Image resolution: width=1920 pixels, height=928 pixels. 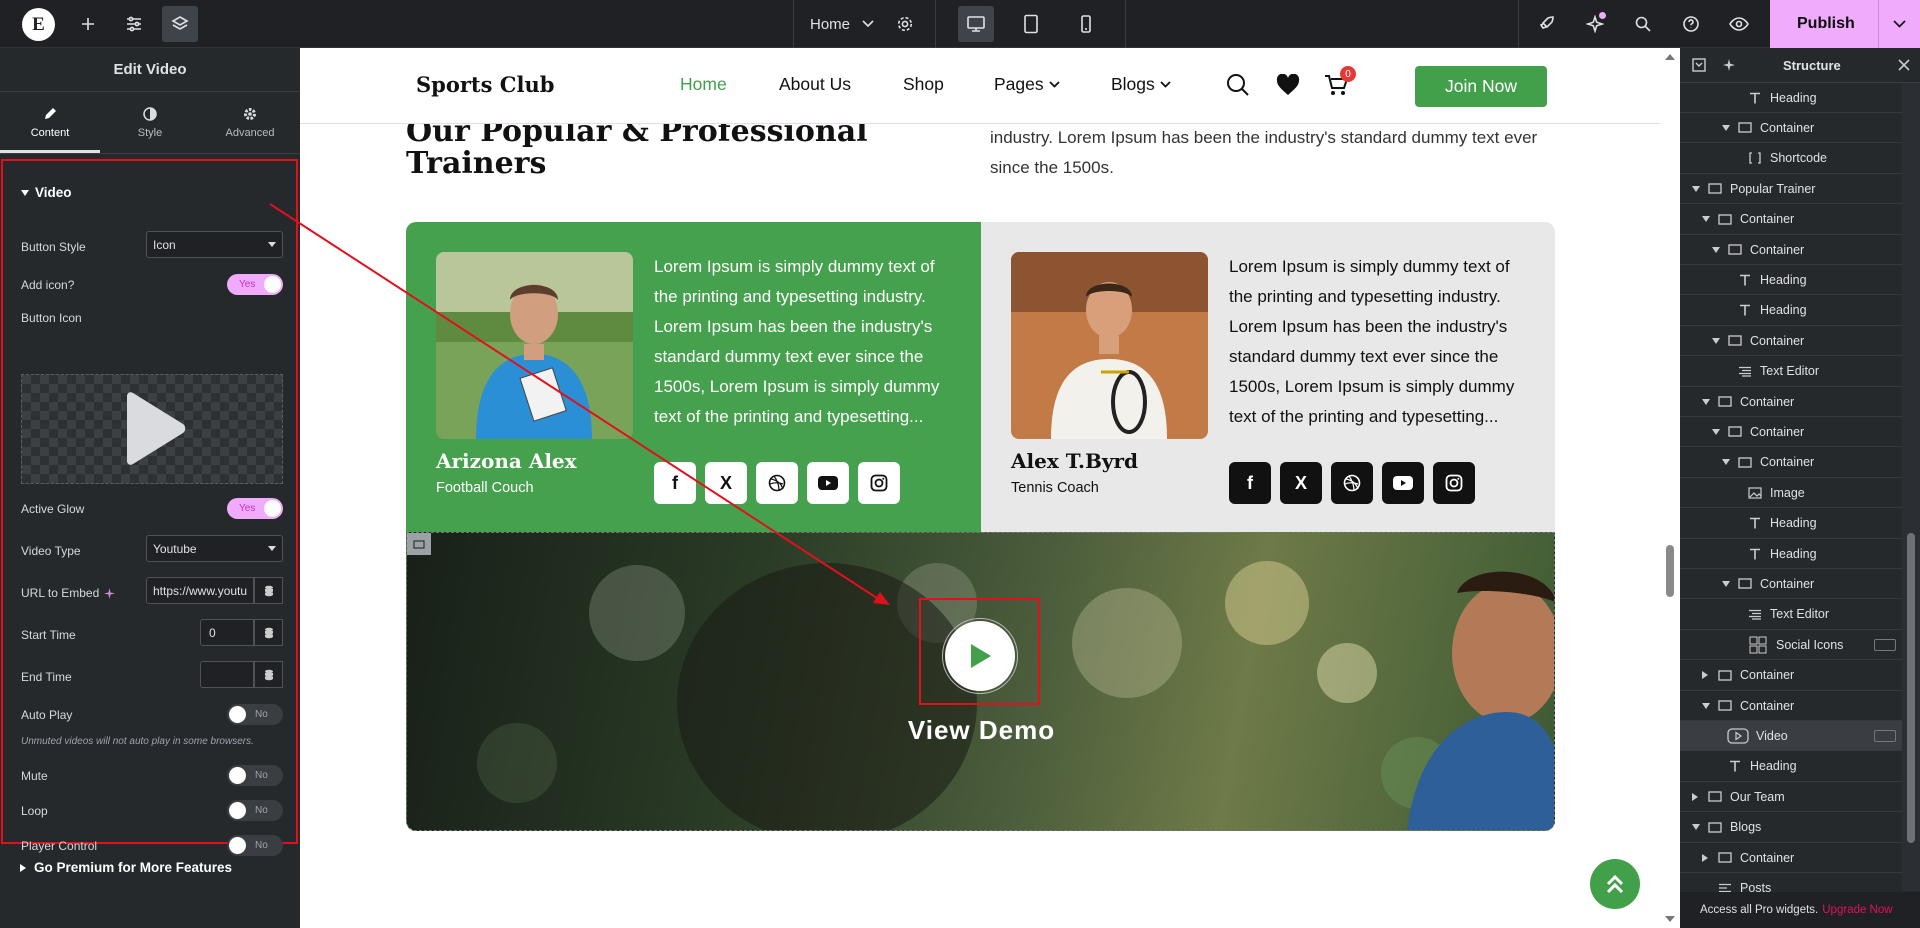 What do you see at coordinates (1904, 65) in the screenshot?
I see `close-icon` at bounding box center [1904, 65].